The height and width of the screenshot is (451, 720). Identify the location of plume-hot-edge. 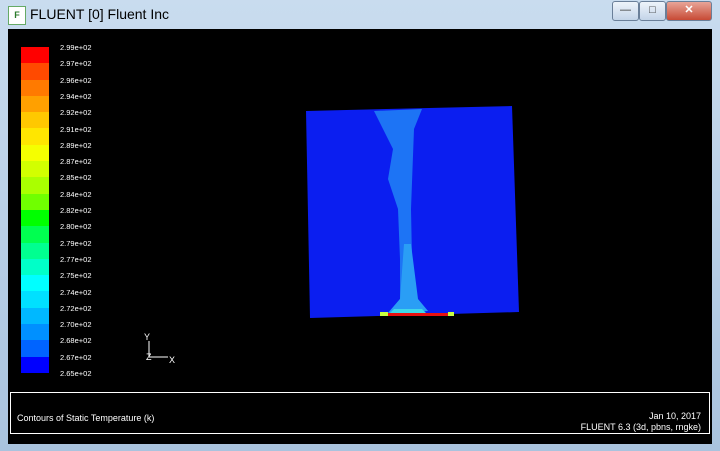
(408, 311).